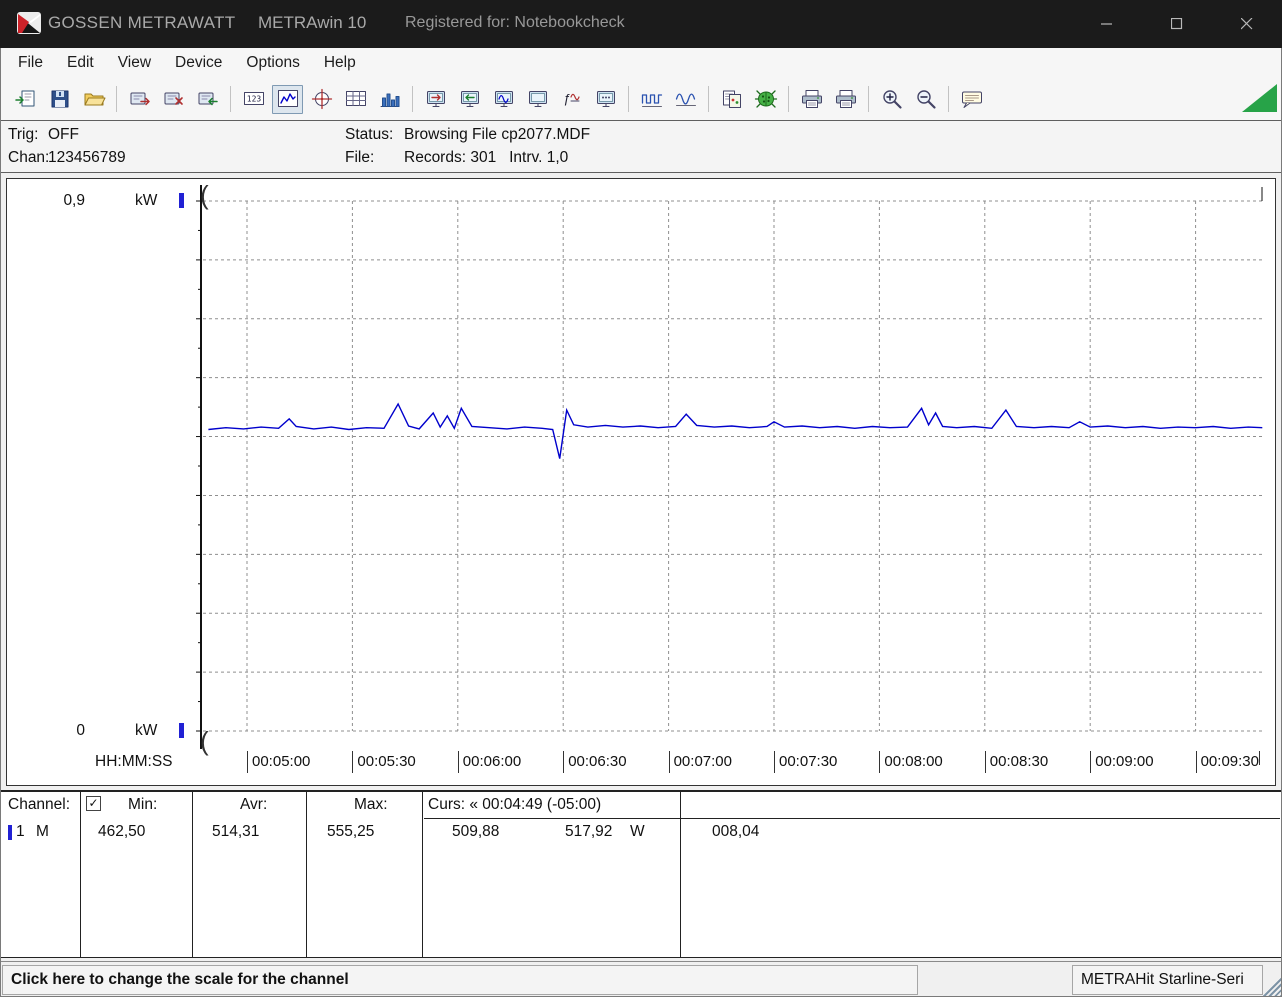  What do you see at coordinates (489, 762) in the screenshot?
I see `x-axis-tick: 00:06:00` at bounding box center [489, 762].